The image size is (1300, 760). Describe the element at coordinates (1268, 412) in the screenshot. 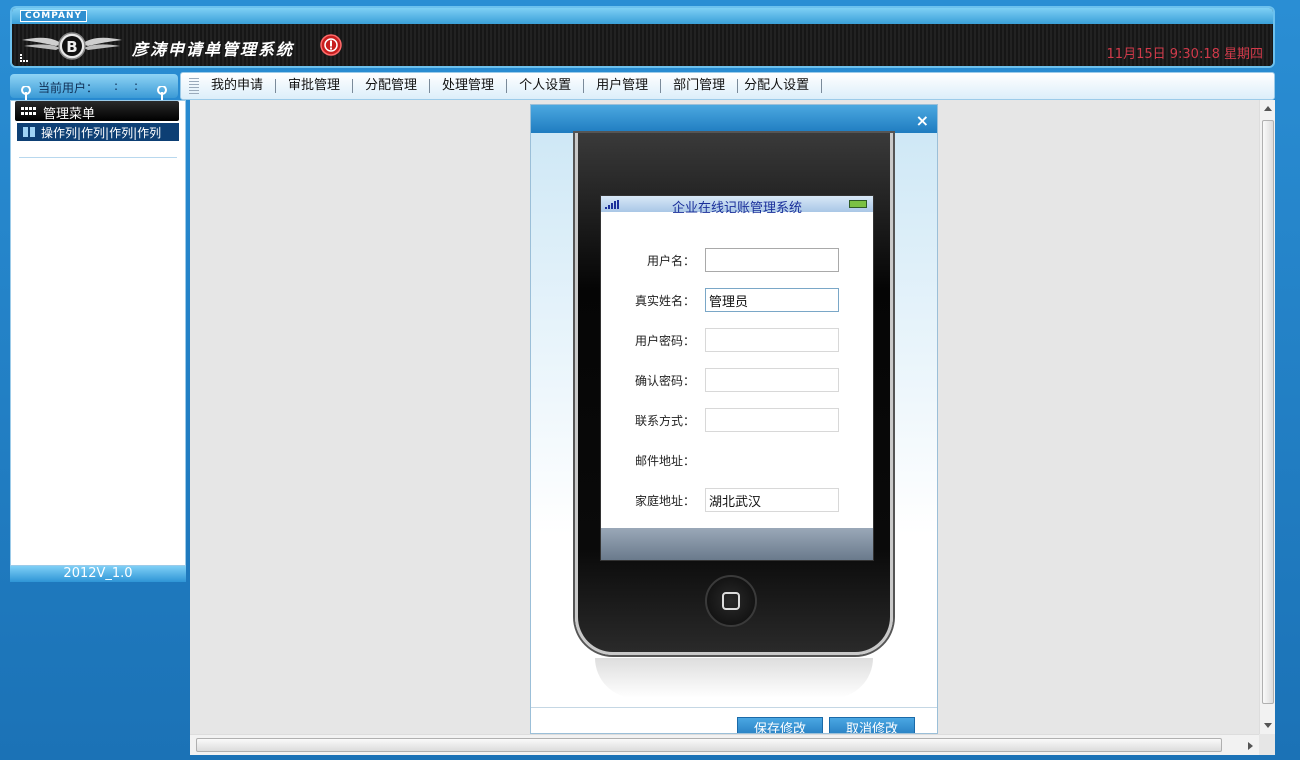

I see `vertical-scroll-thumb` at that location.